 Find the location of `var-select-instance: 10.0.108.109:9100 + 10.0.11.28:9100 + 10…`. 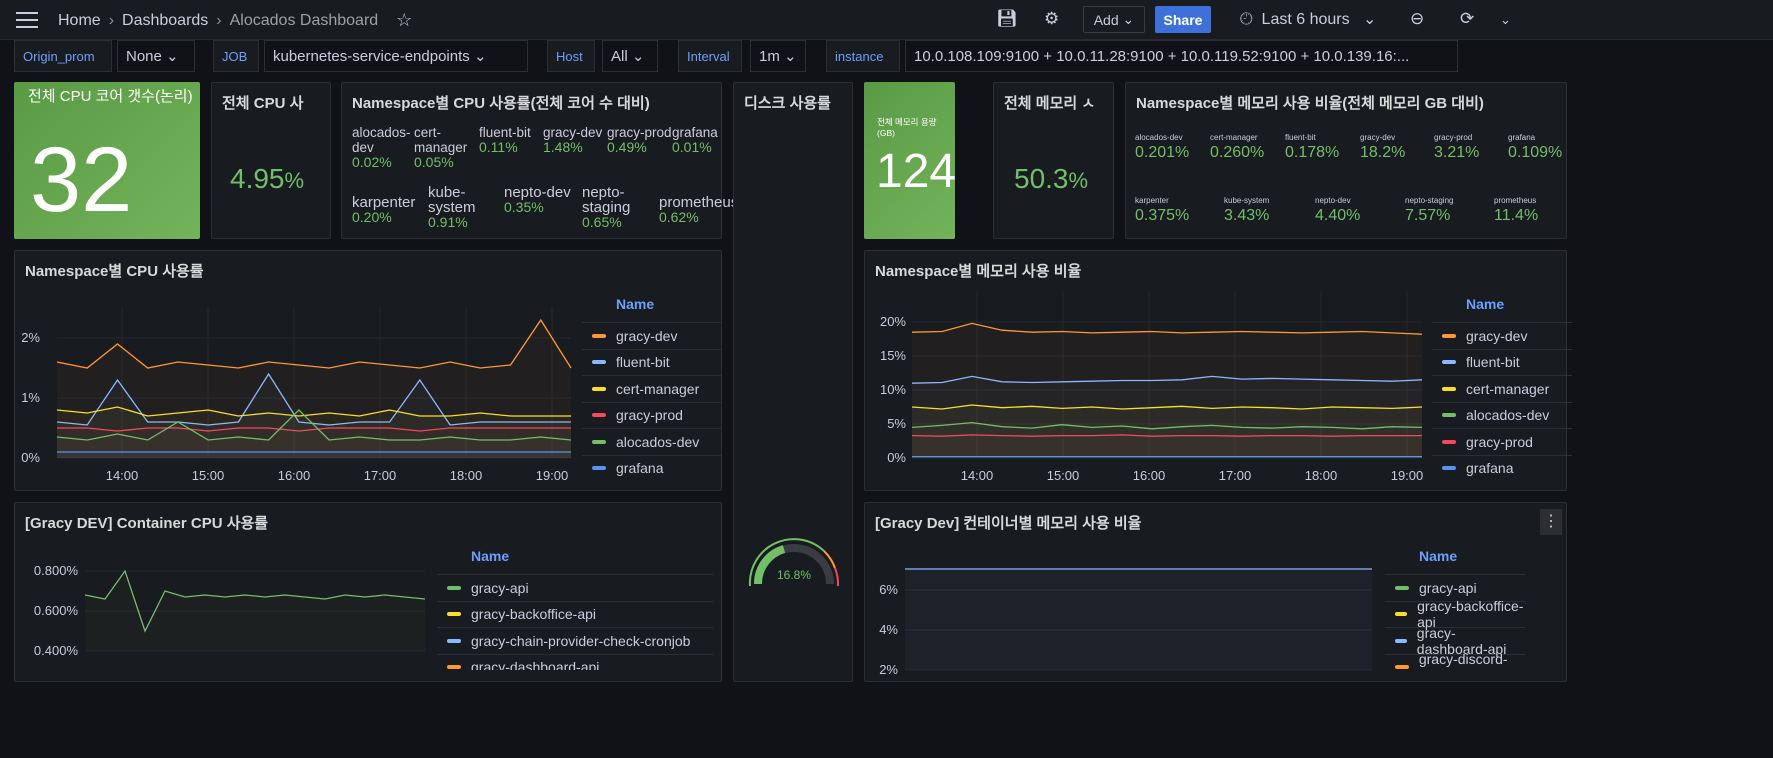

var-select-instance: 10.0.108.109:9100 + 10.0.11.28:9100 + 10… is located at coordinates (1181, 56).